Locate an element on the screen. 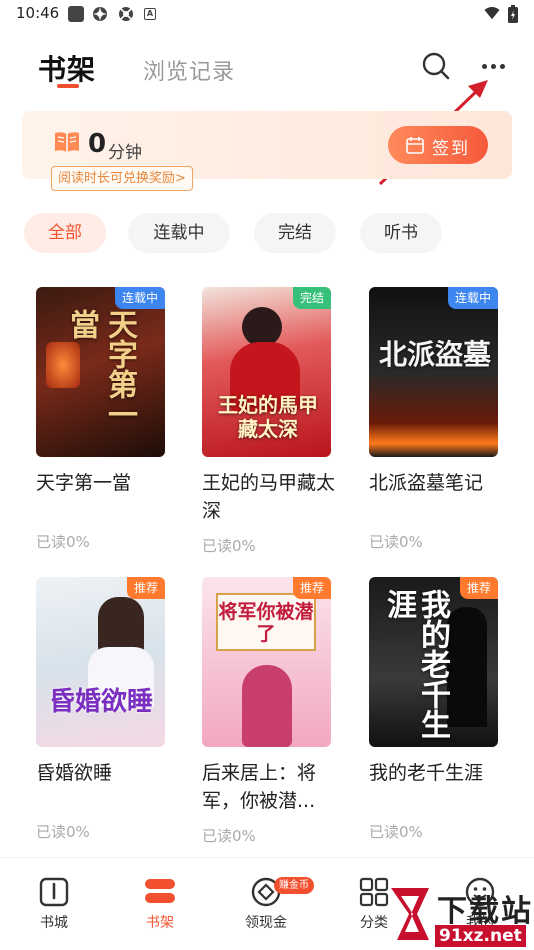 The height and width of the screenshot is (950, 534). more-dots-icon is located at coordinates (484, 66).